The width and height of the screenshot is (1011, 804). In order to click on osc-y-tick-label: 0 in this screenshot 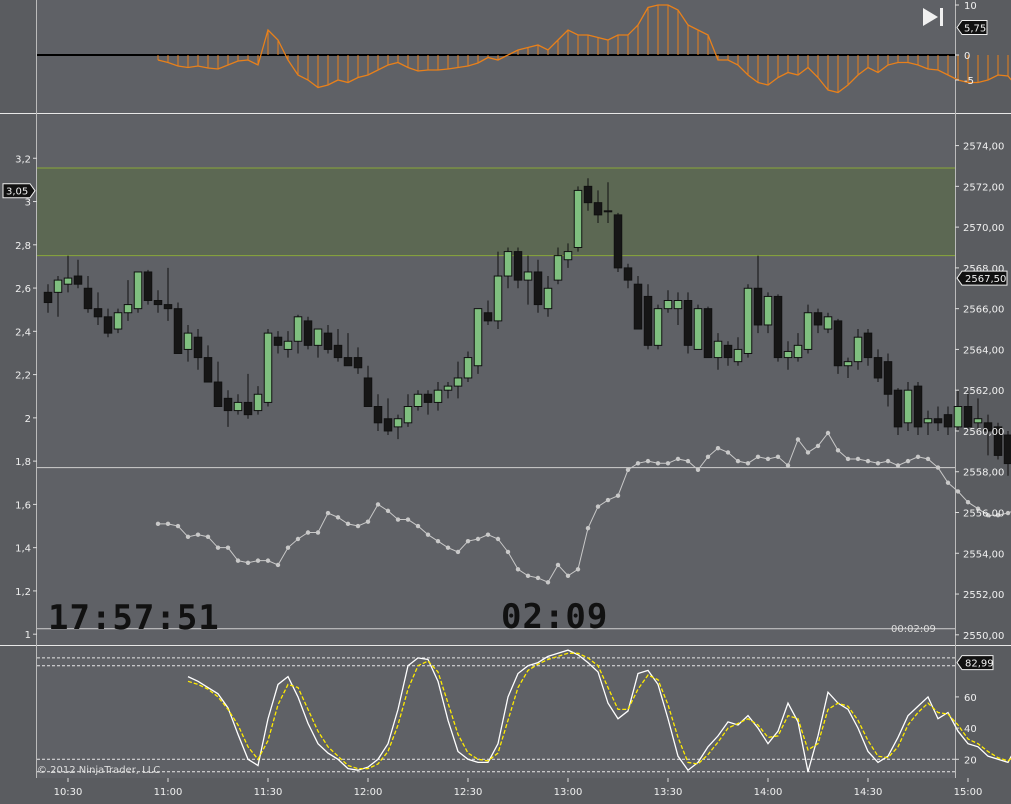, I will do `click(967, 56)`.